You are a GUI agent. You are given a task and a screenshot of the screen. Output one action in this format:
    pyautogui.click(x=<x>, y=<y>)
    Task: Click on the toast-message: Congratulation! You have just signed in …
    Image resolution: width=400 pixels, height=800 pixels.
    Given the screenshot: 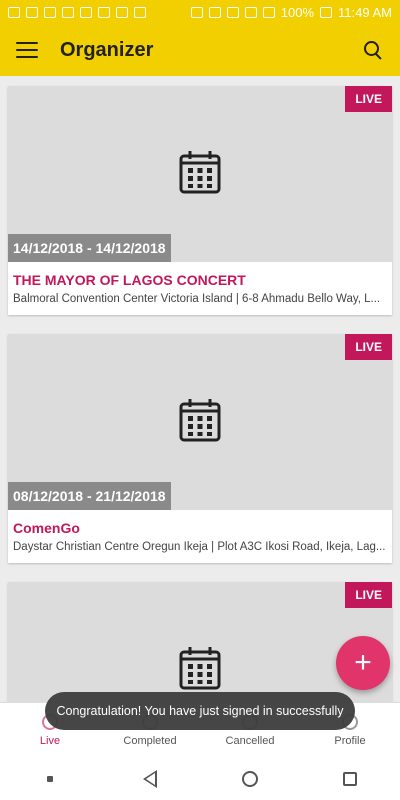 What is the action you would take?
    pyautogui.click(x=200, y=711)
    